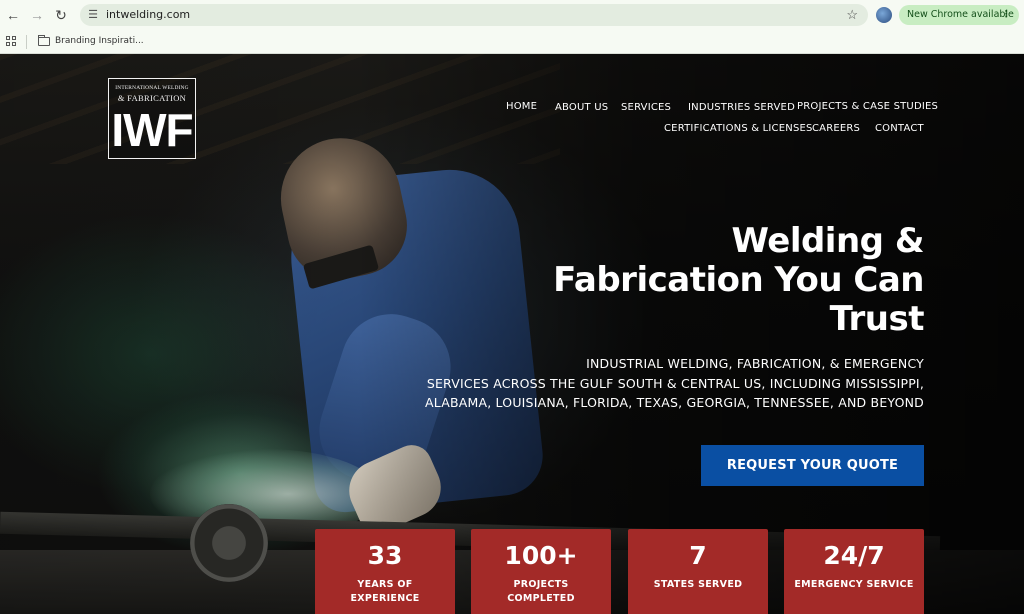 This screenshot has height=614, width=1024. Describe the element at coordinates (738, 280) in the screenshot. I see `hero-title-line2: Fabrication You Can` at that location.